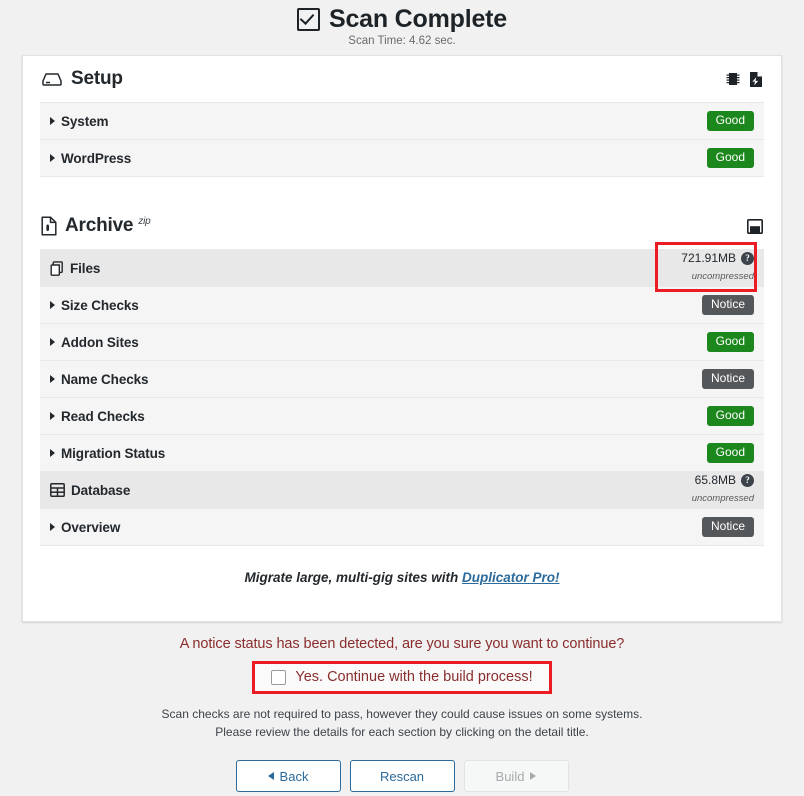 This screenshot has height=796, width=804. I want to click on setup-row-label: System, so click(79, 121).